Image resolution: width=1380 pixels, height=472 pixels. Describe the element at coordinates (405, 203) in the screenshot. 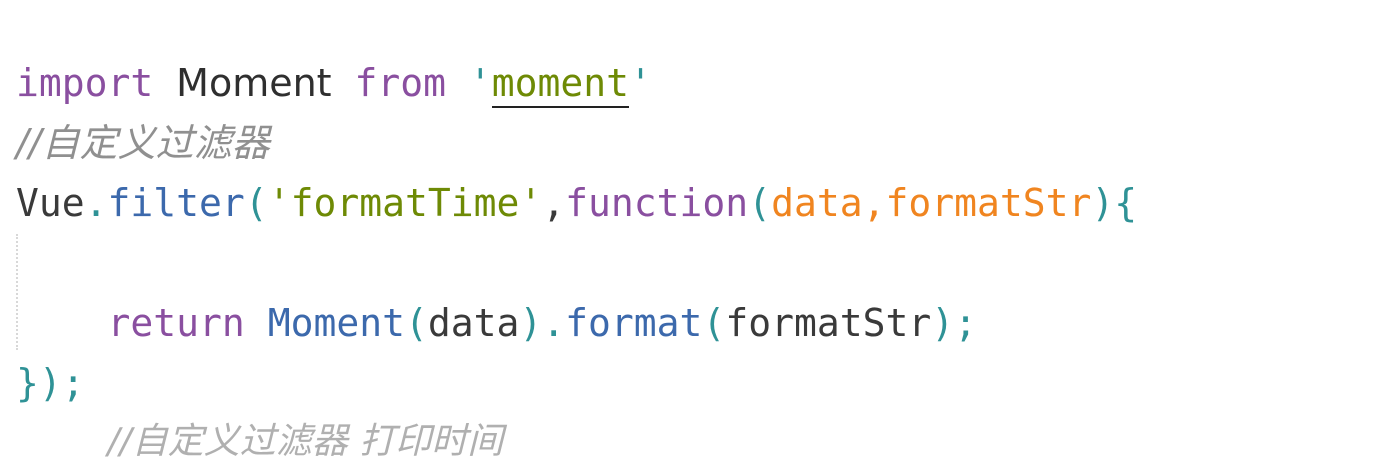

I see `filter-name-string: 'formatTime'` at that location.